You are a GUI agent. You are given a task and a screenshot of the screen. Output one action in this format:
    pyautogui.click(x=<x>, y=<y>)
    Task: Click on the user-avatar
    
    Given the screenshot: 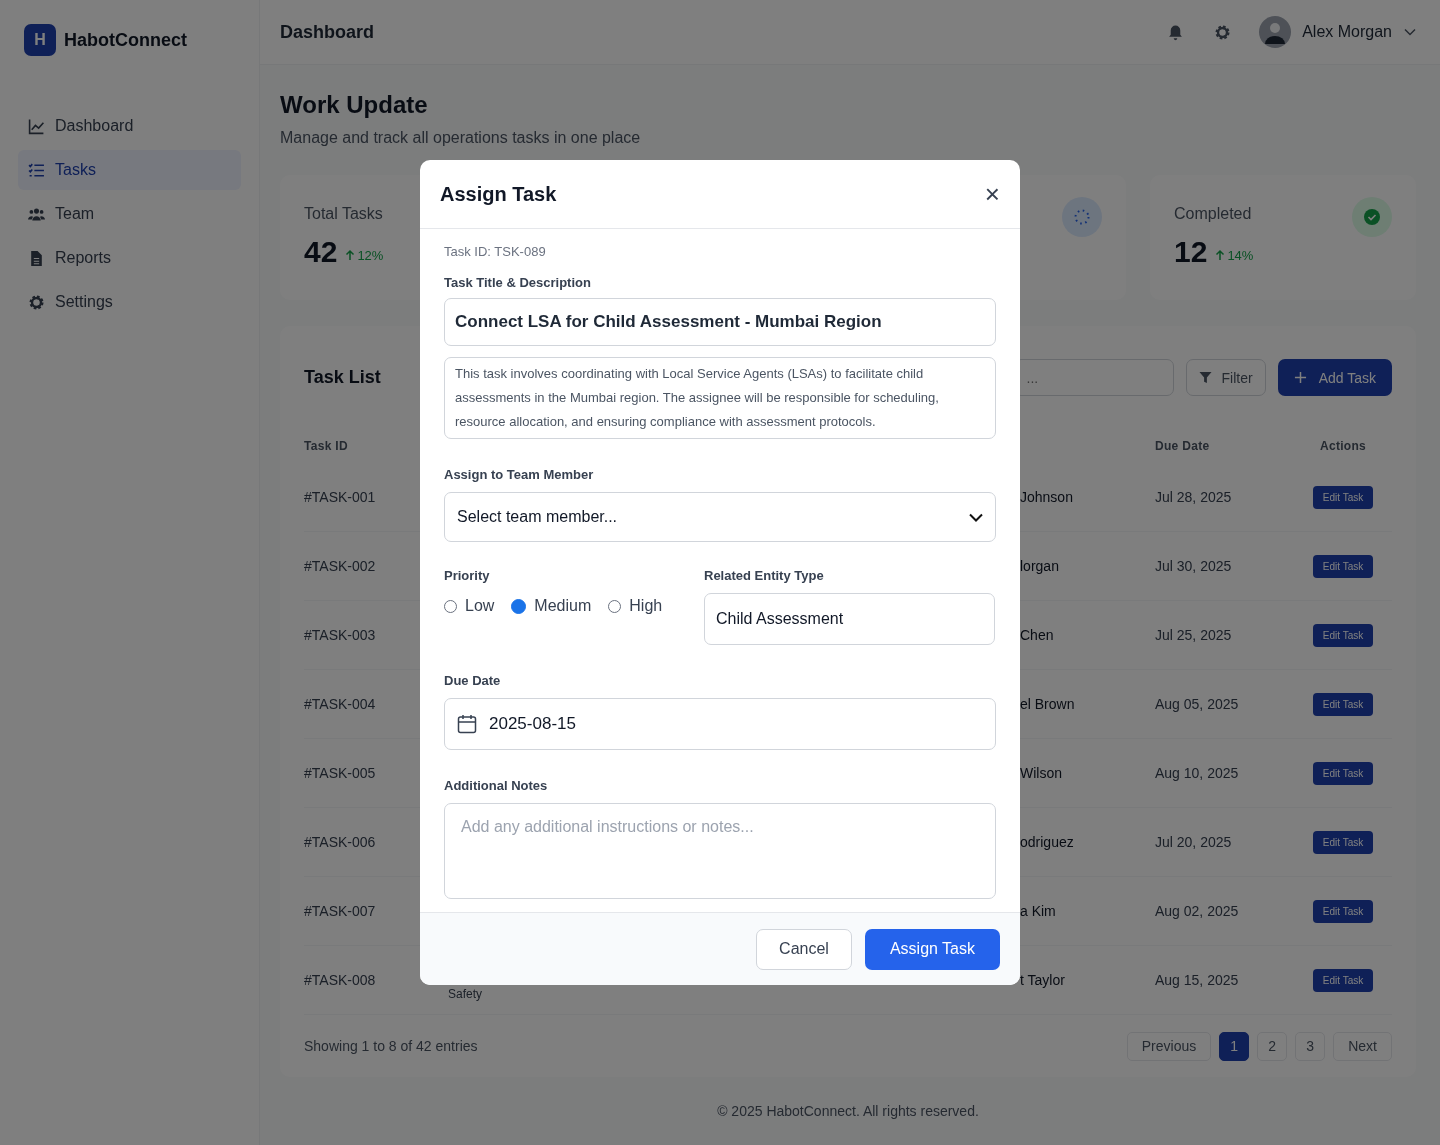 What is the action you would take?
    pyautogui.click(x=1275, y=32)
    